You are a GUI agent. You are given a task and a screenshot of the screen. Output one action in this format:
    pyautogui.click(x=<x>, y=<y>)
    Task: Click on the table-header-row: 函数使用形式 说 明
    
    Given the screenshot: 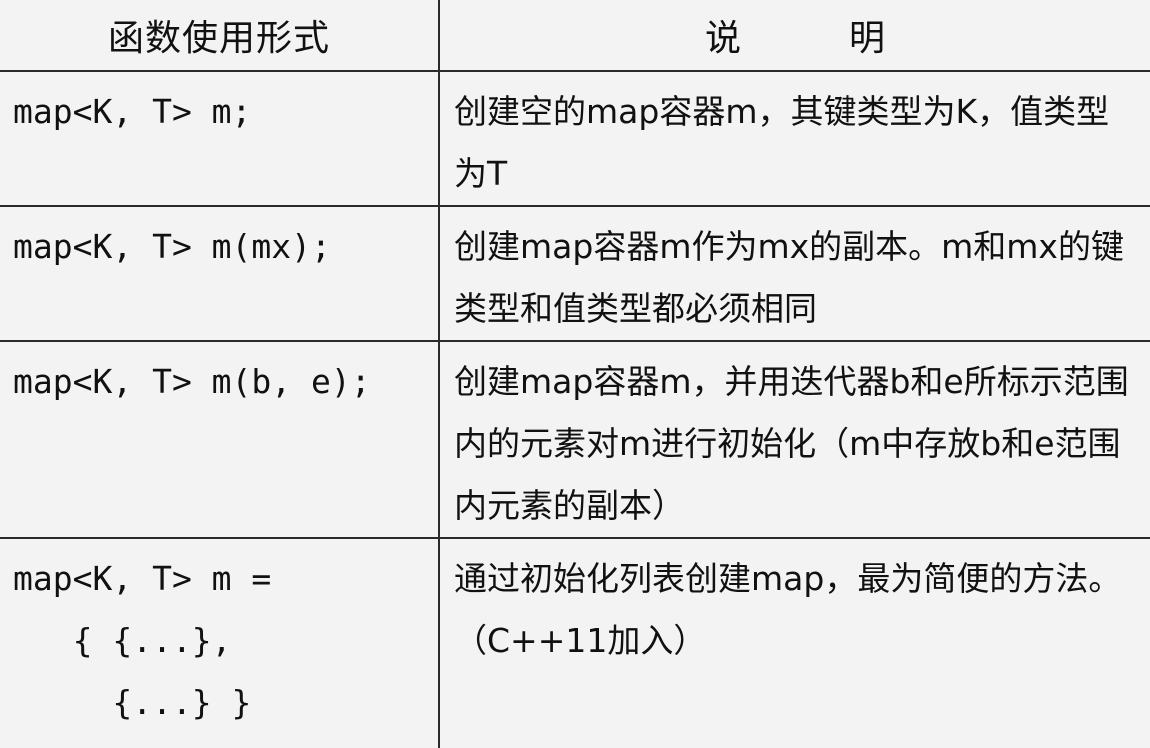 What is the action you would take?
    pyautogui.click(x=575, y=35)
    